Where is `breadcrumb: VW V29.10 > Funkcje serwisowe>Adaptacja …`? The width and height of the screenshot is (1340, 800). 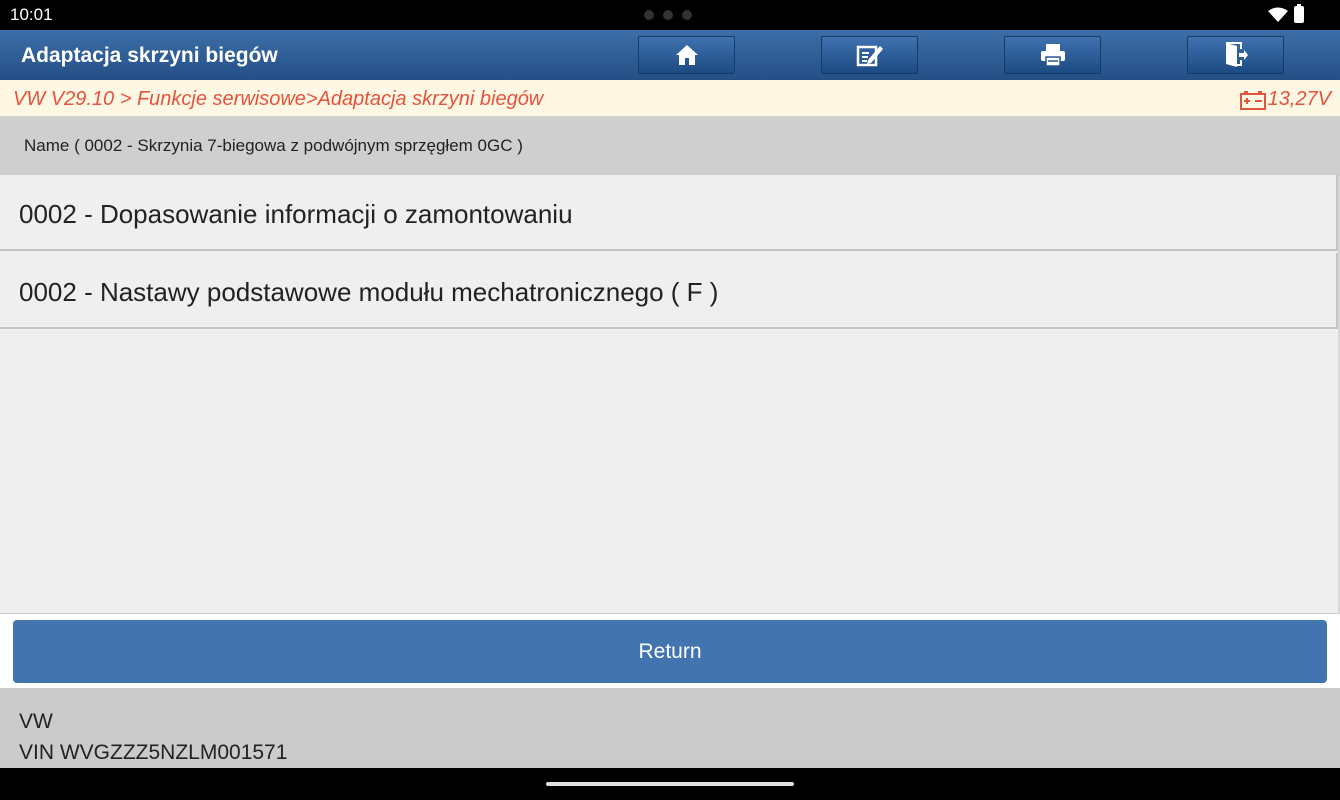 breadcrumb: VW V29.10 > Funkcje serwisowe>Adaptacja … is located at coordinates (670, 98).